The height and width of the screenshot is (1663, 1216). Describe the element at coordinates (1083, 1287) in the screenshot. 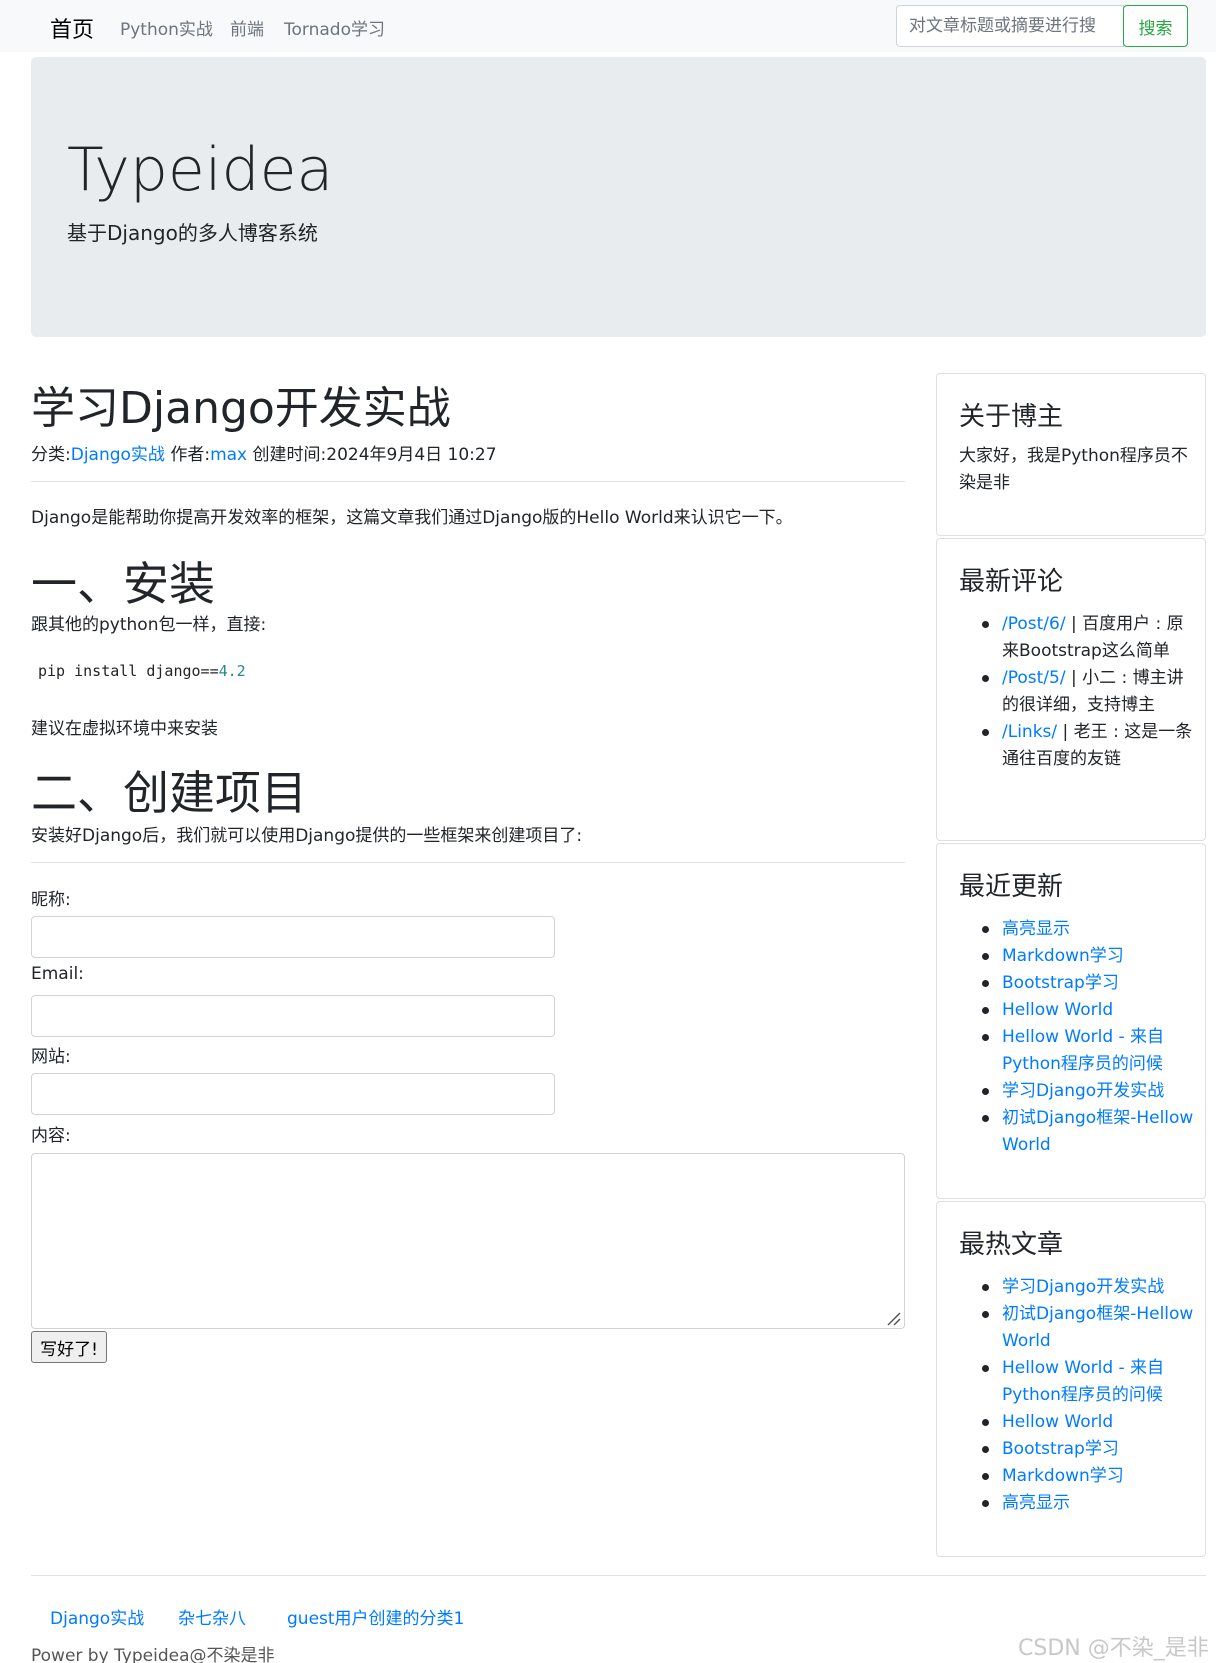

I see `hot-post-link: 学习Django开发实战` at that location.